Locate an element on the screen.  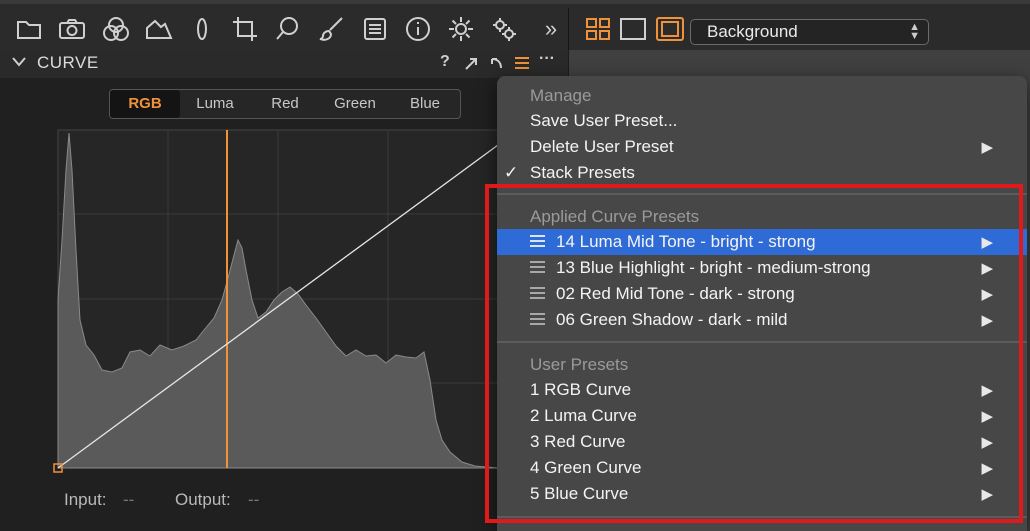
layer-select: Background ▲ ▼ is located at coordinates (809, 32).